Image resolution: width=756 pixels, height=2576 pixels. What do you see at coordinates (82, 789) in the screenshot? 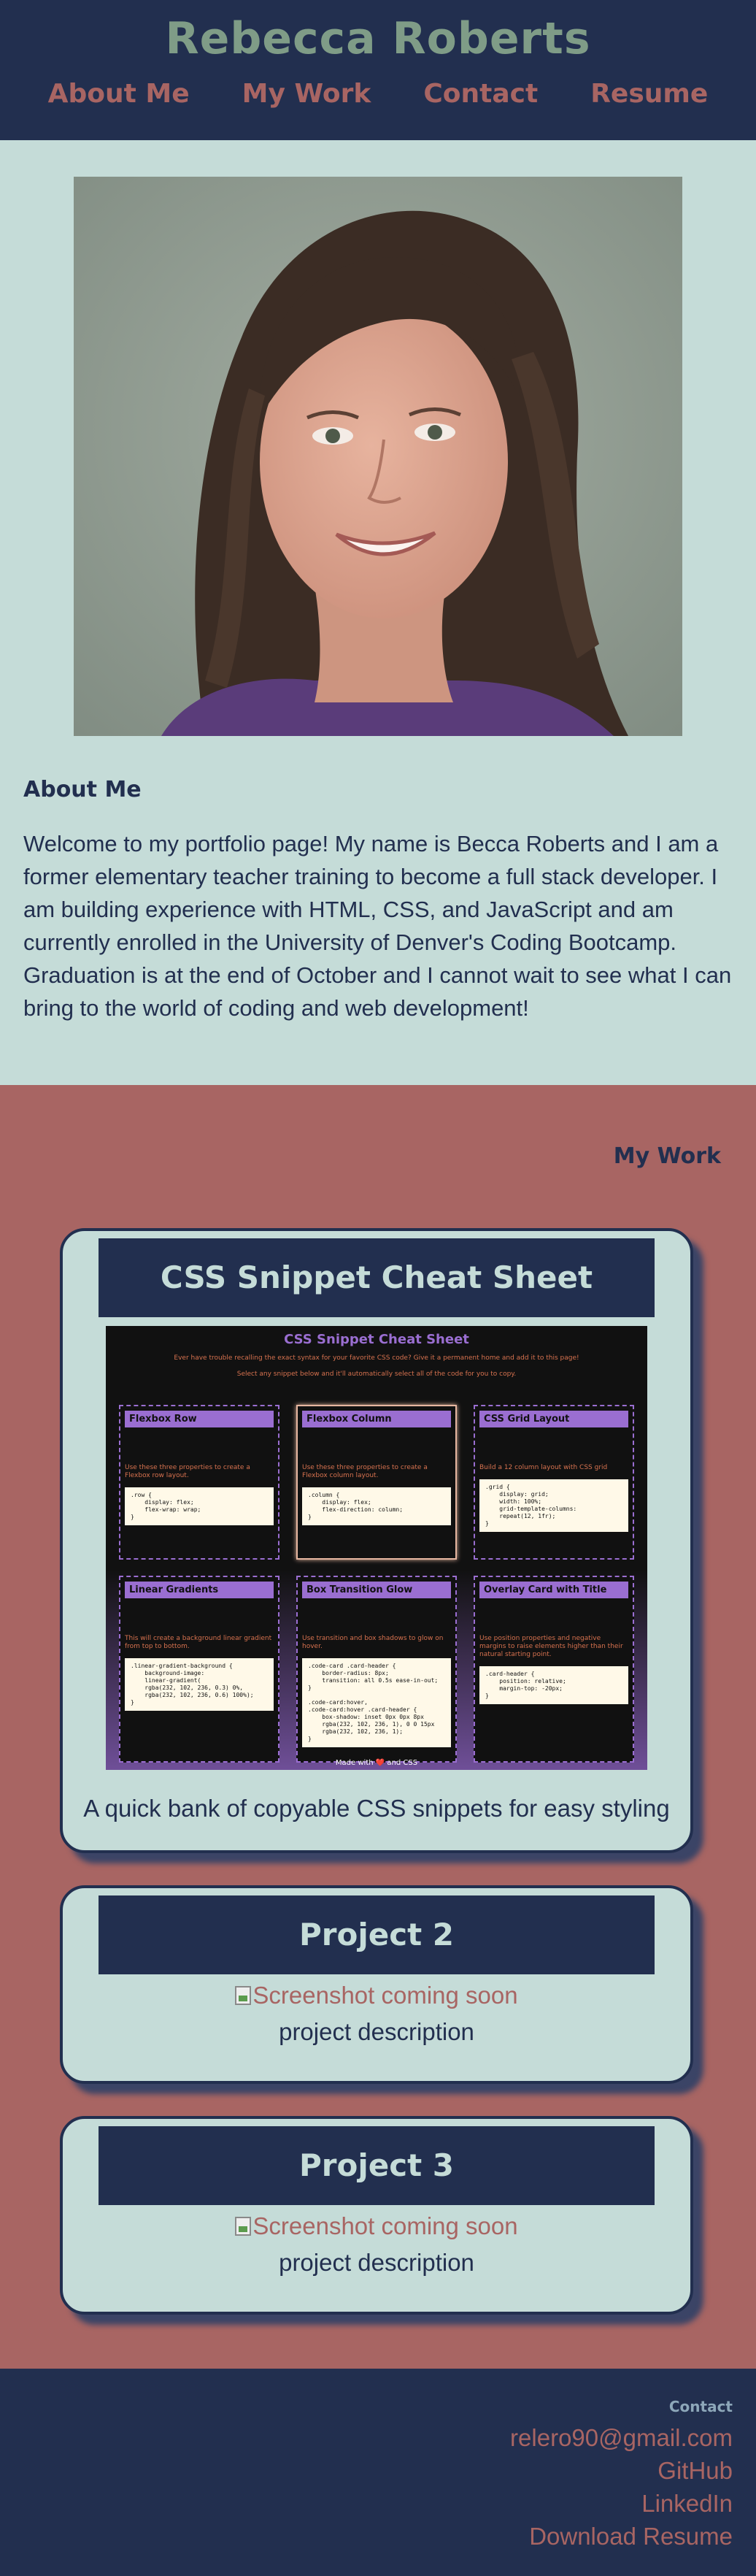
I see `about-heading: About Me` at bounding box center [82, 789].